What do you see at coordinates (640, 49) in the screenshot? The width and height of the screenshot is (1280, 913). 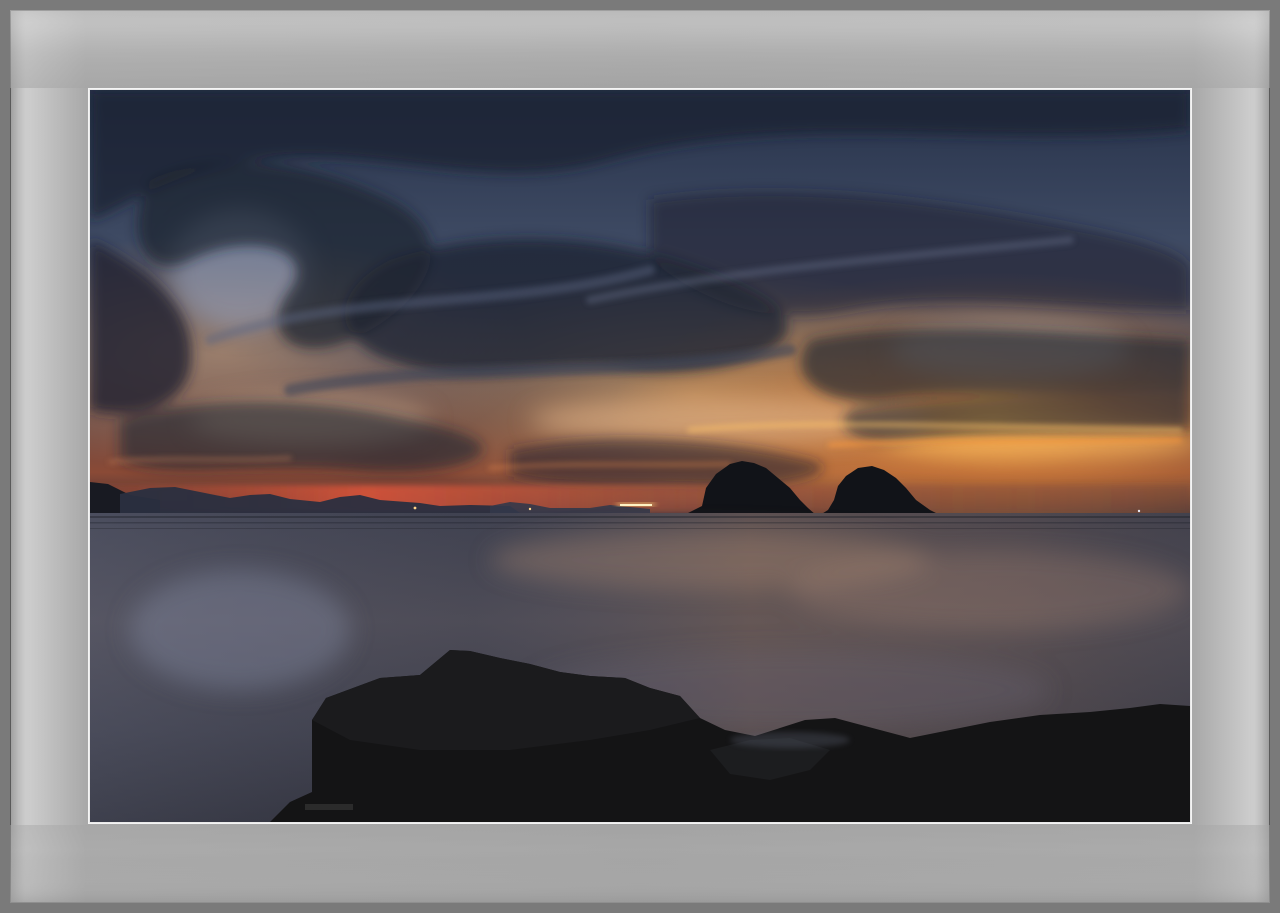 I see `mat-top-sheen` at bounding box center [640, 49].